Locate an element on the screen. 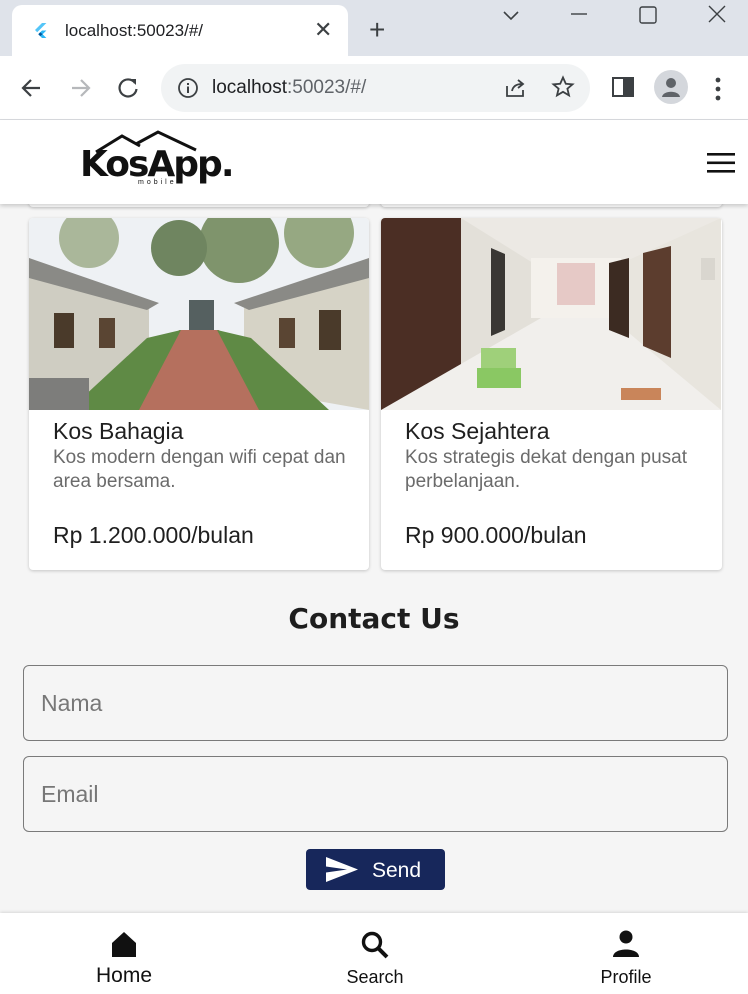  more-vert-icon is located at coordinates (718, 89).